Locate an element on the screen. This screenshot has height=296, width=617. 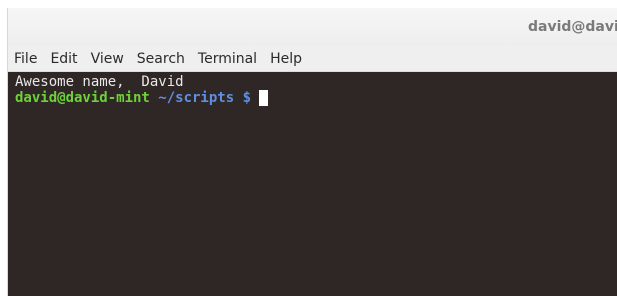
menu-view: View is located at coordinates (107, 59).